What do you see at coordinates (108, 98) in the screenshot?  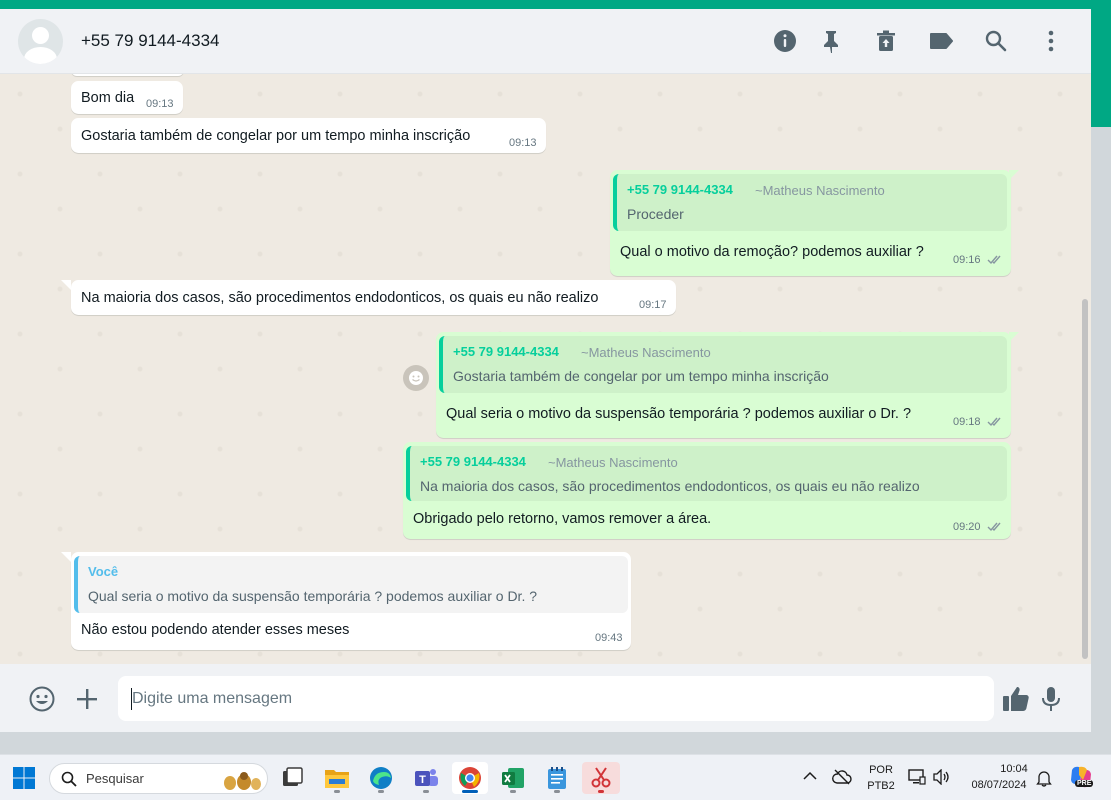 I see `message-text: Bom dia` at bounding box center [108, 98].